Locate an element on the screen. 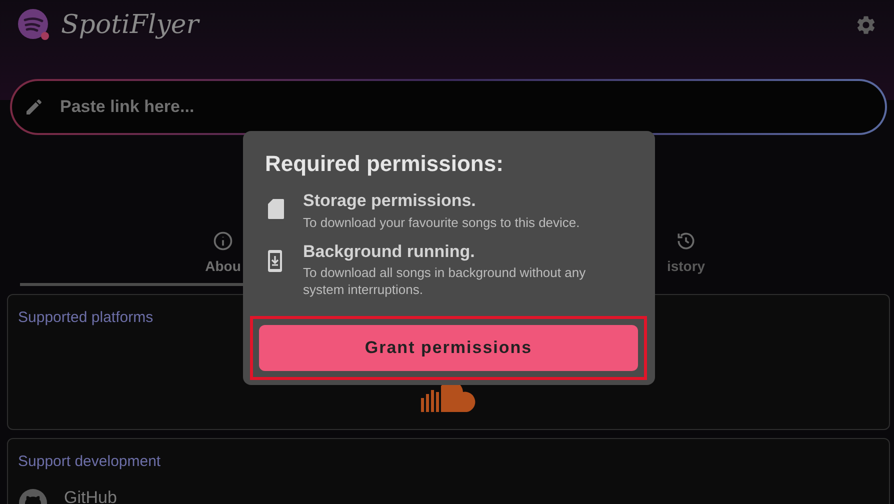 The height and width of the screenshot is (504, 894). support-link: GitHub is located at coordinates (90, 494).